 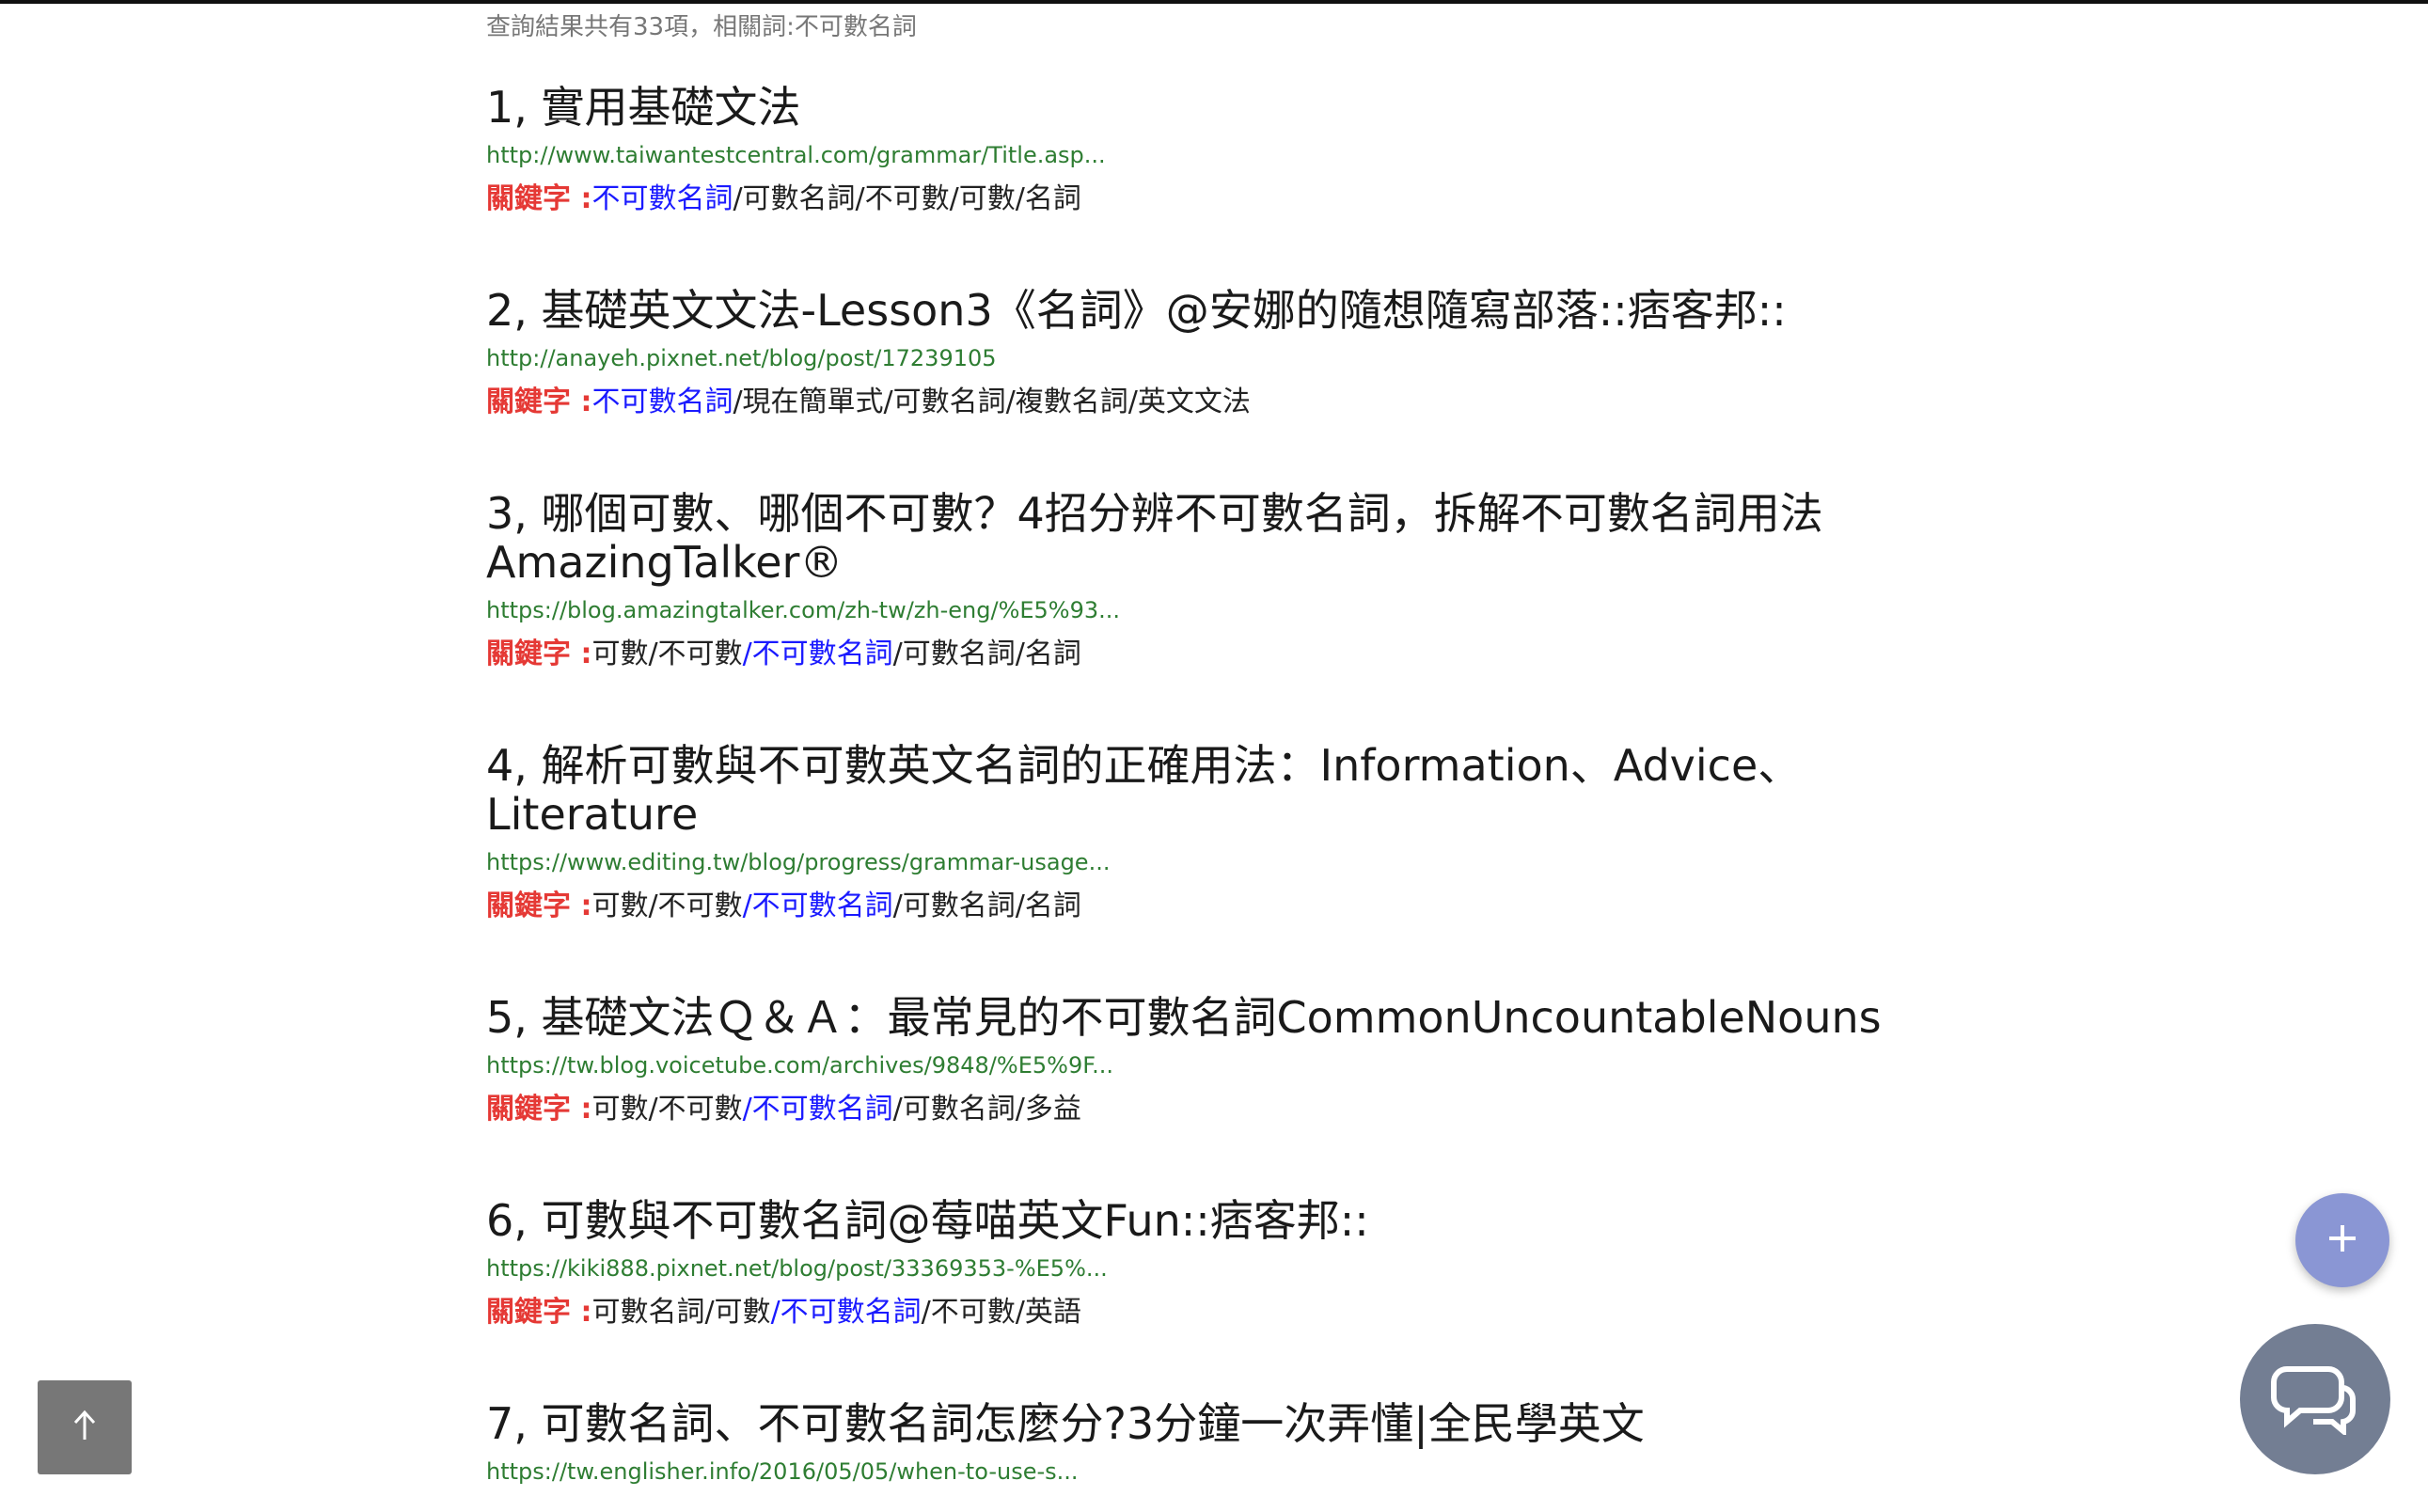 I want to click on top-border, so click(x=1214, y=2).